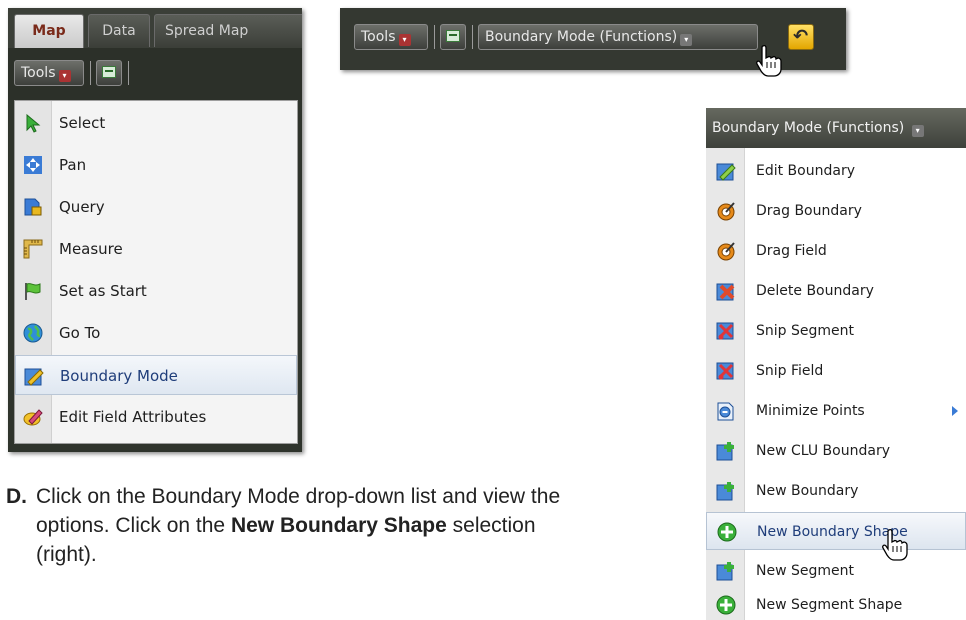 The height and width of the screenshot is (620, 966). Describe the element at coordinates (955, 411) in the screenshot. I see `submenu-arrow-icon` at that location.